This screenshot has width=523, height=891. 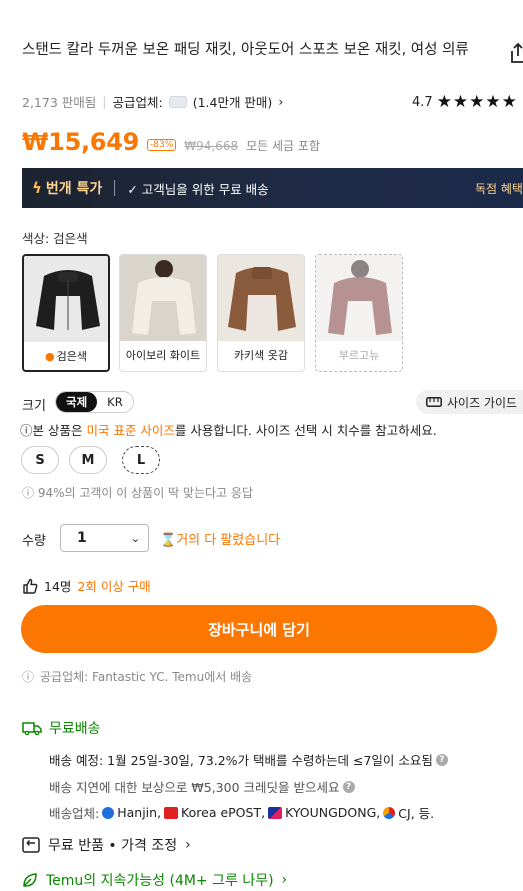 What do you see at coordinates (141, 460) in the screenshot?
I see `size-option-l: L` at bounding box center [141, 460].